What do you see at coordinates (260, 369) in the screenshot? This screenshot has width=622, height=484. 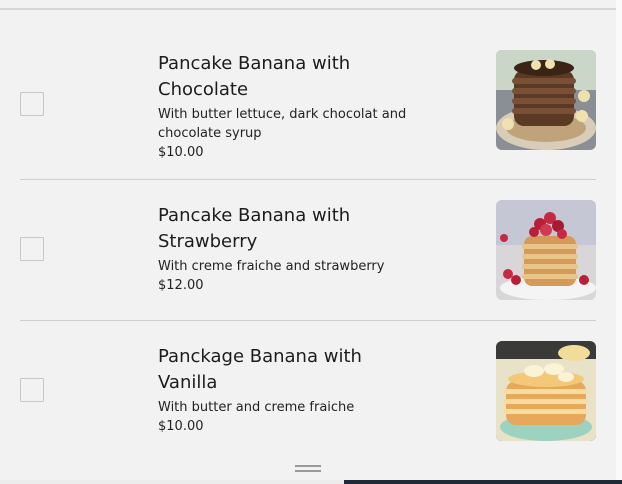 I see `item-name: Panckage Banana with Vanilla` at bounding box center [260, 369].